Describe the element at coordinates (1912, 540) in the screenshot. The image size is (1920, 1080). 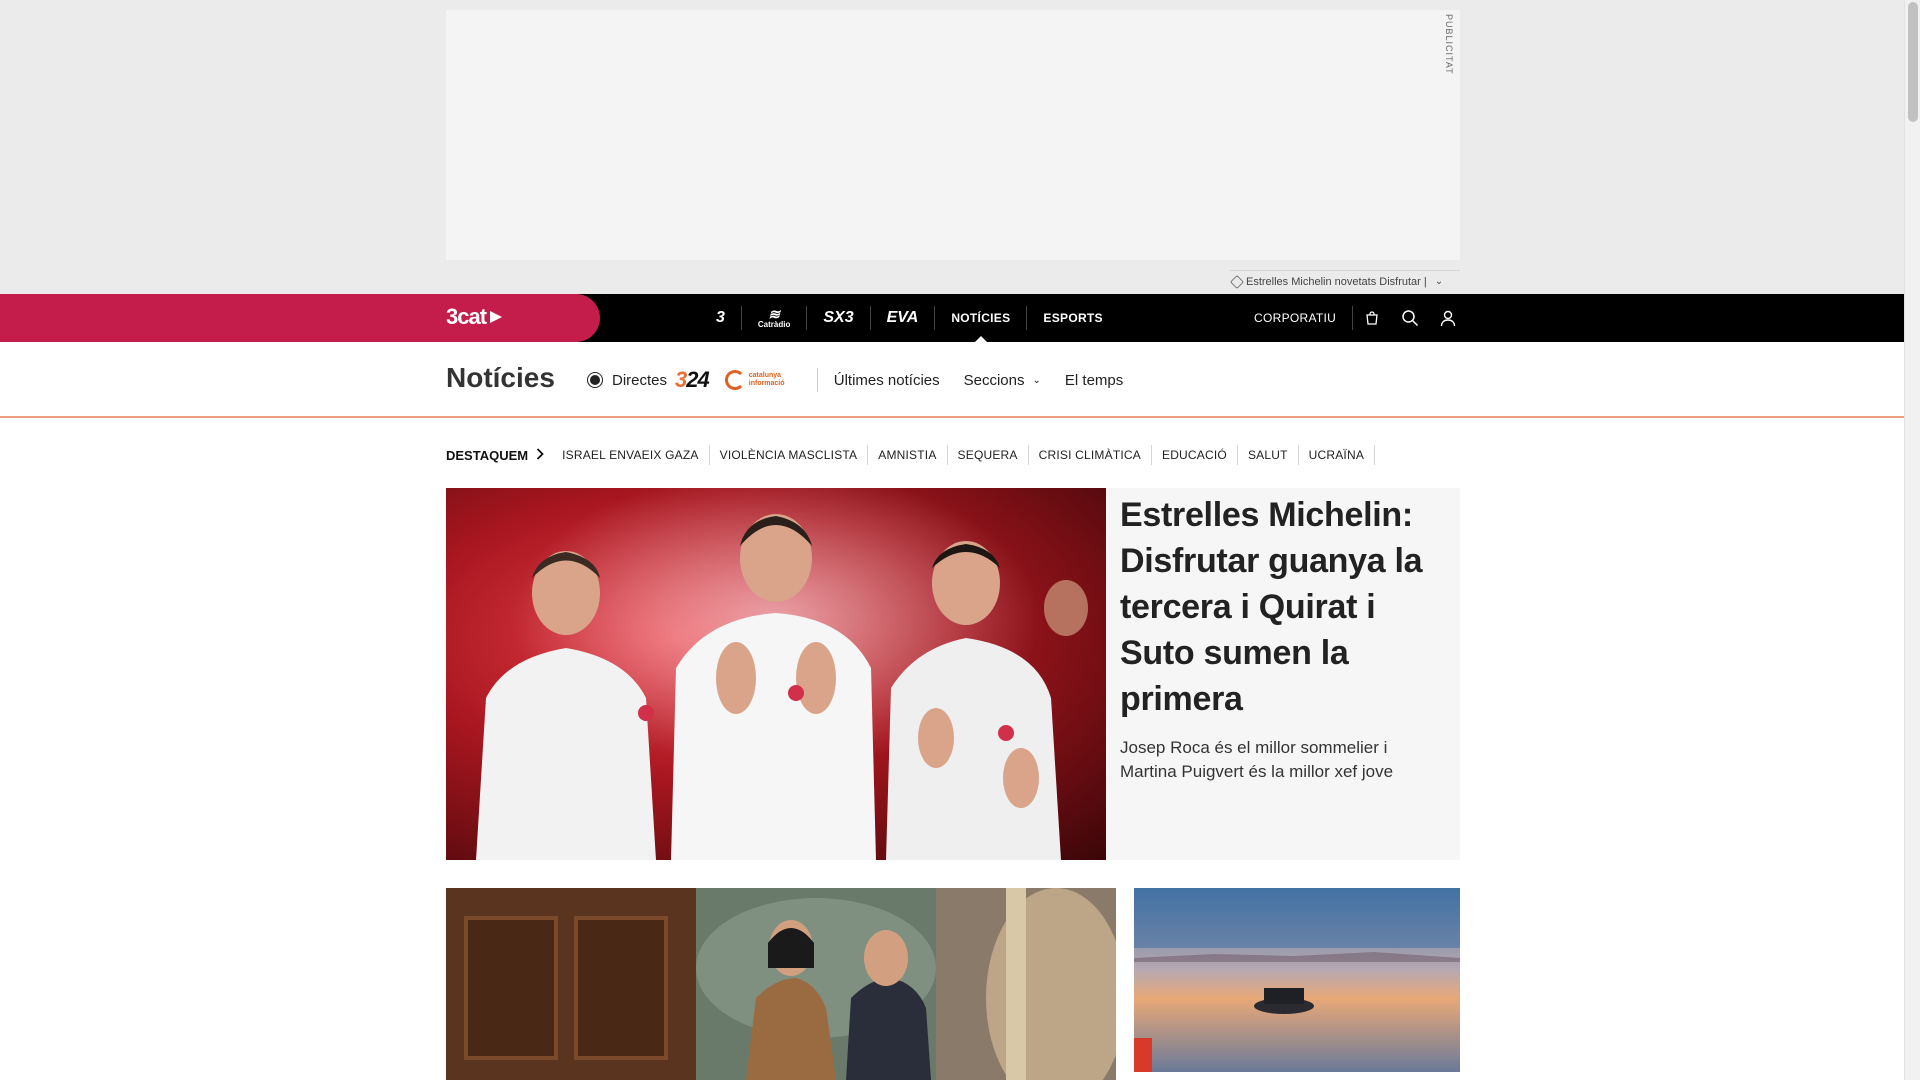
I see `scrollbar` at that location.